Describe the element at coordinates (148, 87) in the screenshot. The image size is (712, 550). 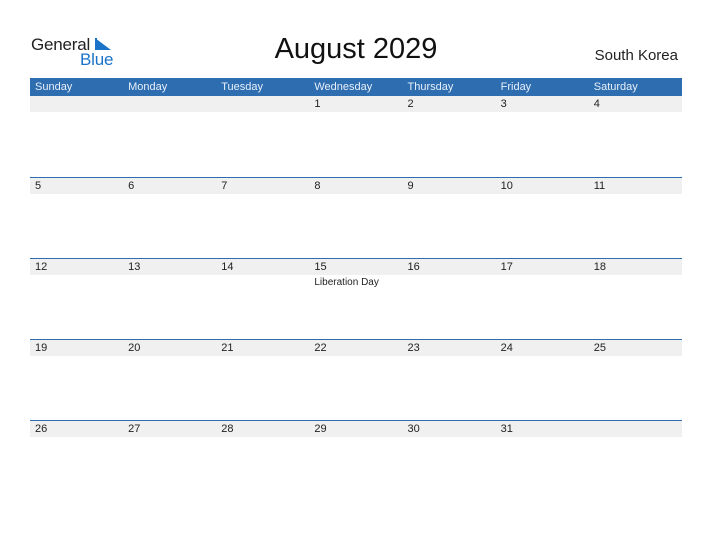
I see `weekday-monday: Monday` at that location.